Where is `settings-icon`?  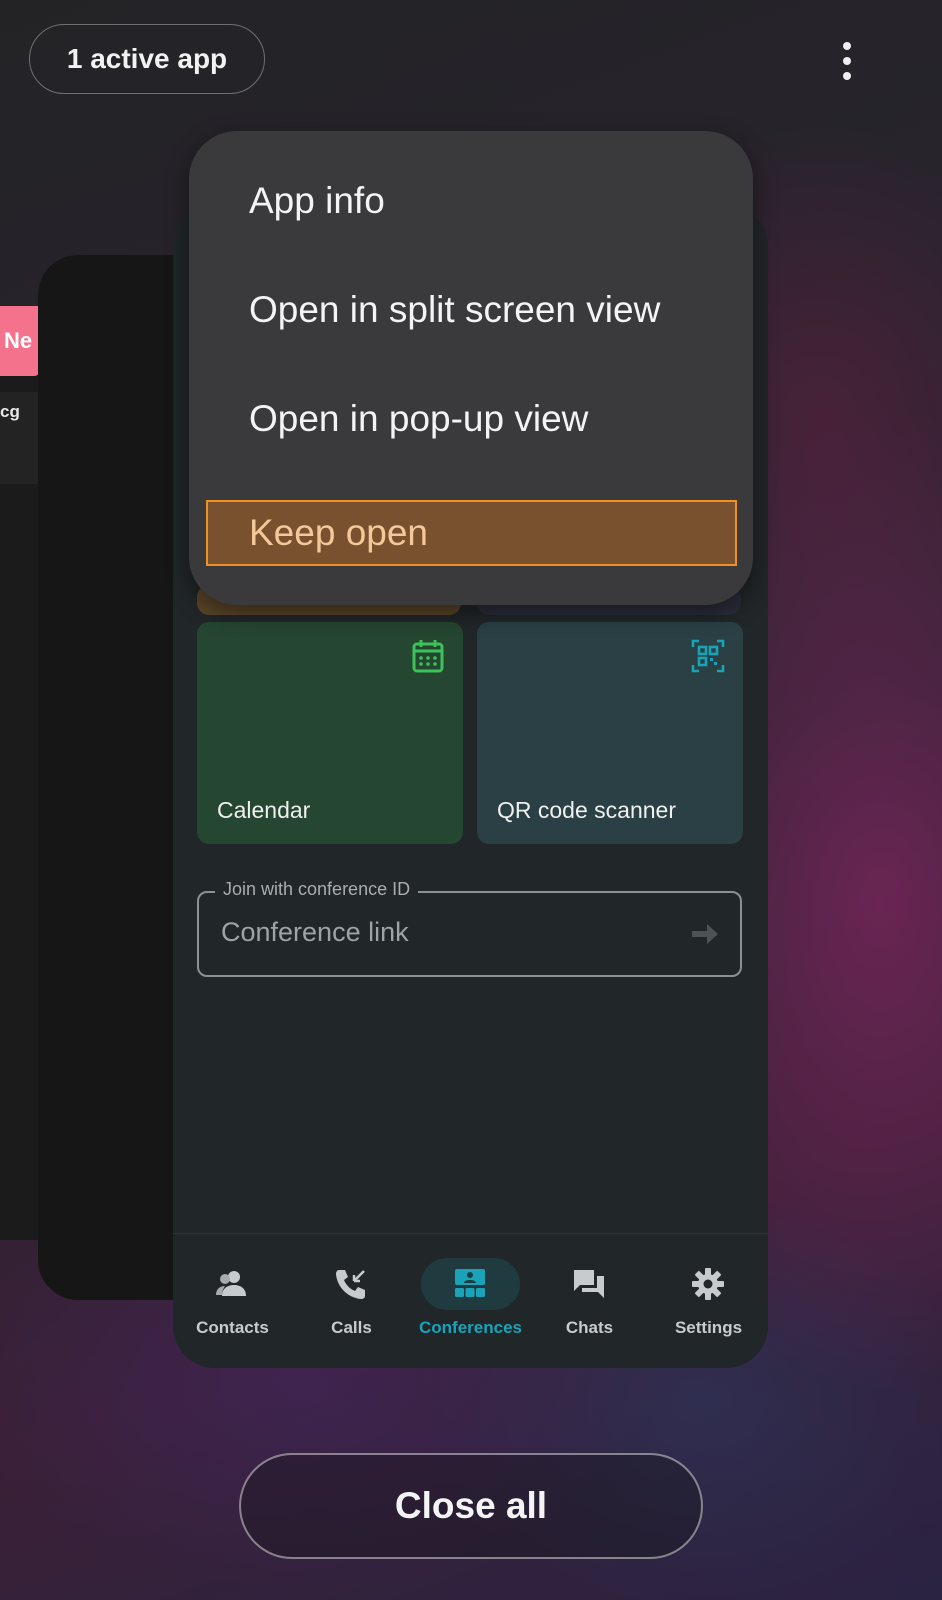 settings-icon is located at coordinates (708, 1284).